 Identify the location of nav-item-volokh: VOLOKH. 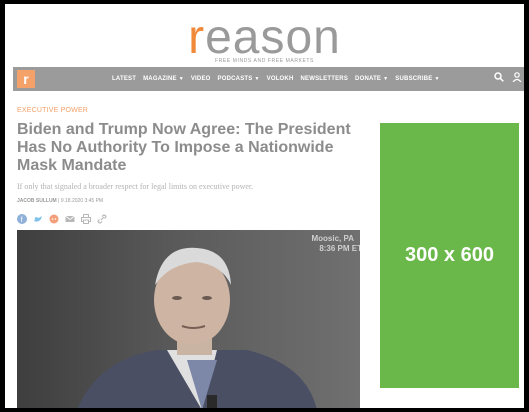
(280, 79).